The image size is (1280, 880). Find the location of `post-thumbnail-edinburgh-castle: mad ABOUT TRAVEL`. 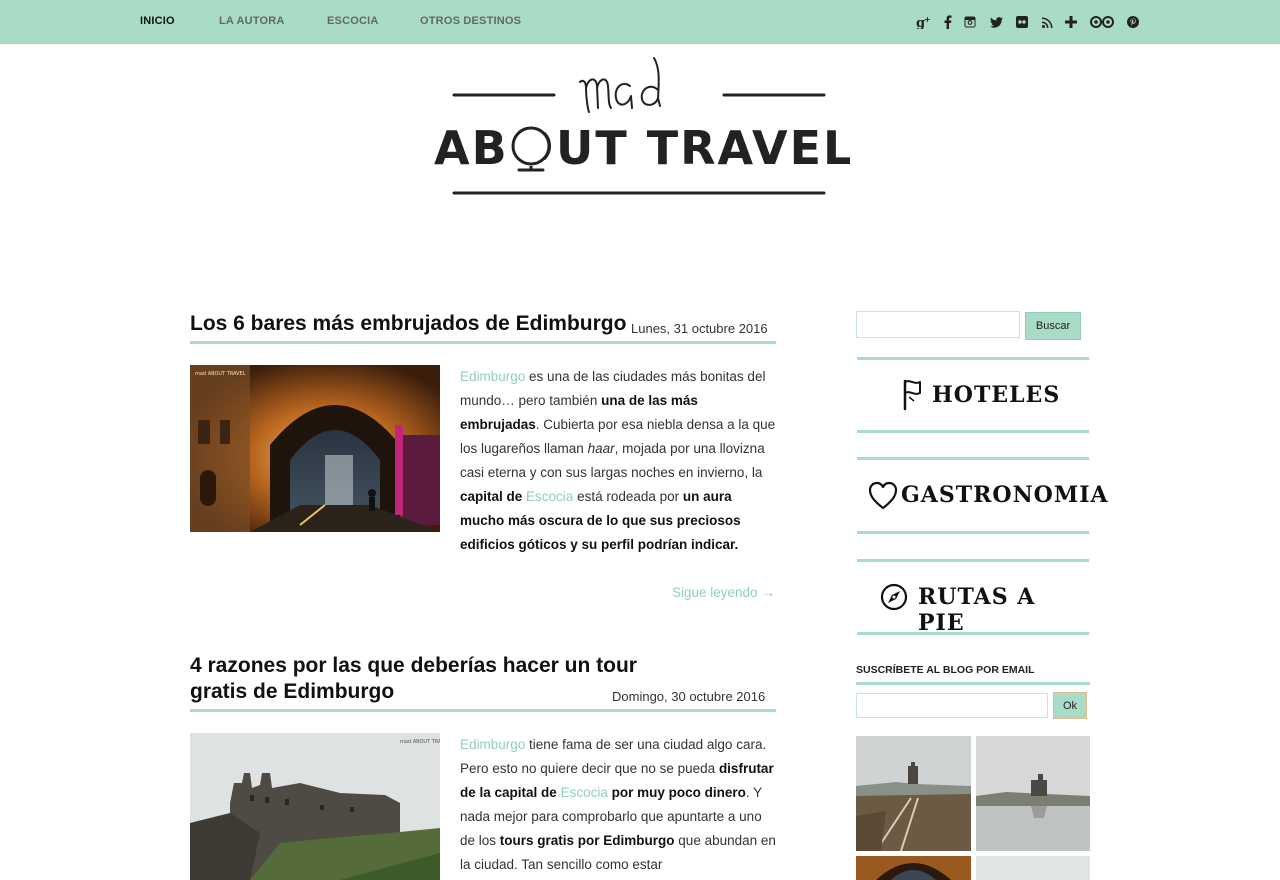

post-thumbnail-edinburgh-castle: mad ABOUT TRAVEL is located at coordinates (315, 806).